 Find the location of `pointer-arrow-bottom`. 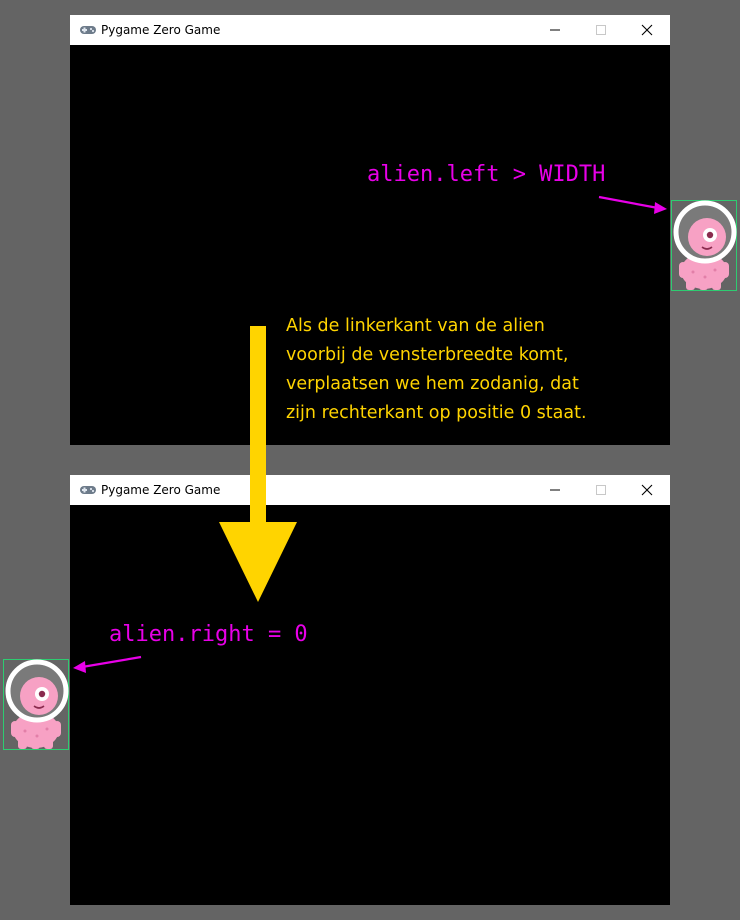

pointer-arrow-bottom is located at coordinates (107, 664).